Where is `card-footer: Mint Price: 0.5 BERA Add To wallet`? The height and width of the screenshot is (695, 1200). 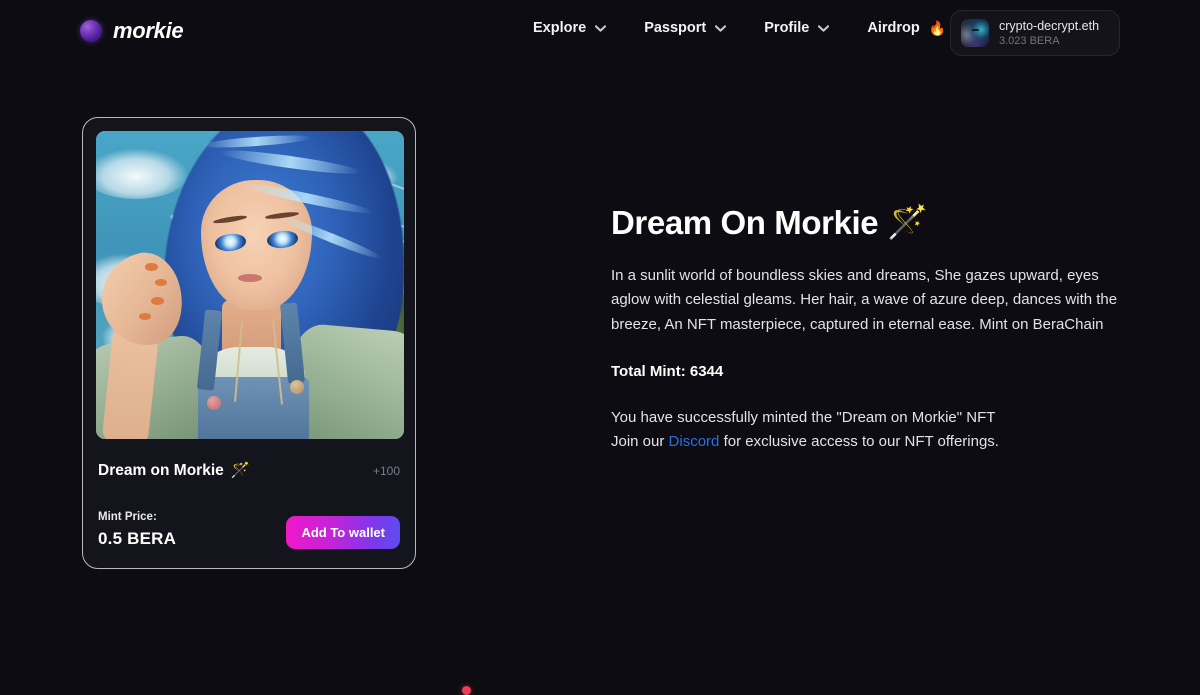 card-footer: Mint Price: 0.5 BERA Add To wallet is located at coordinates (249, 530).